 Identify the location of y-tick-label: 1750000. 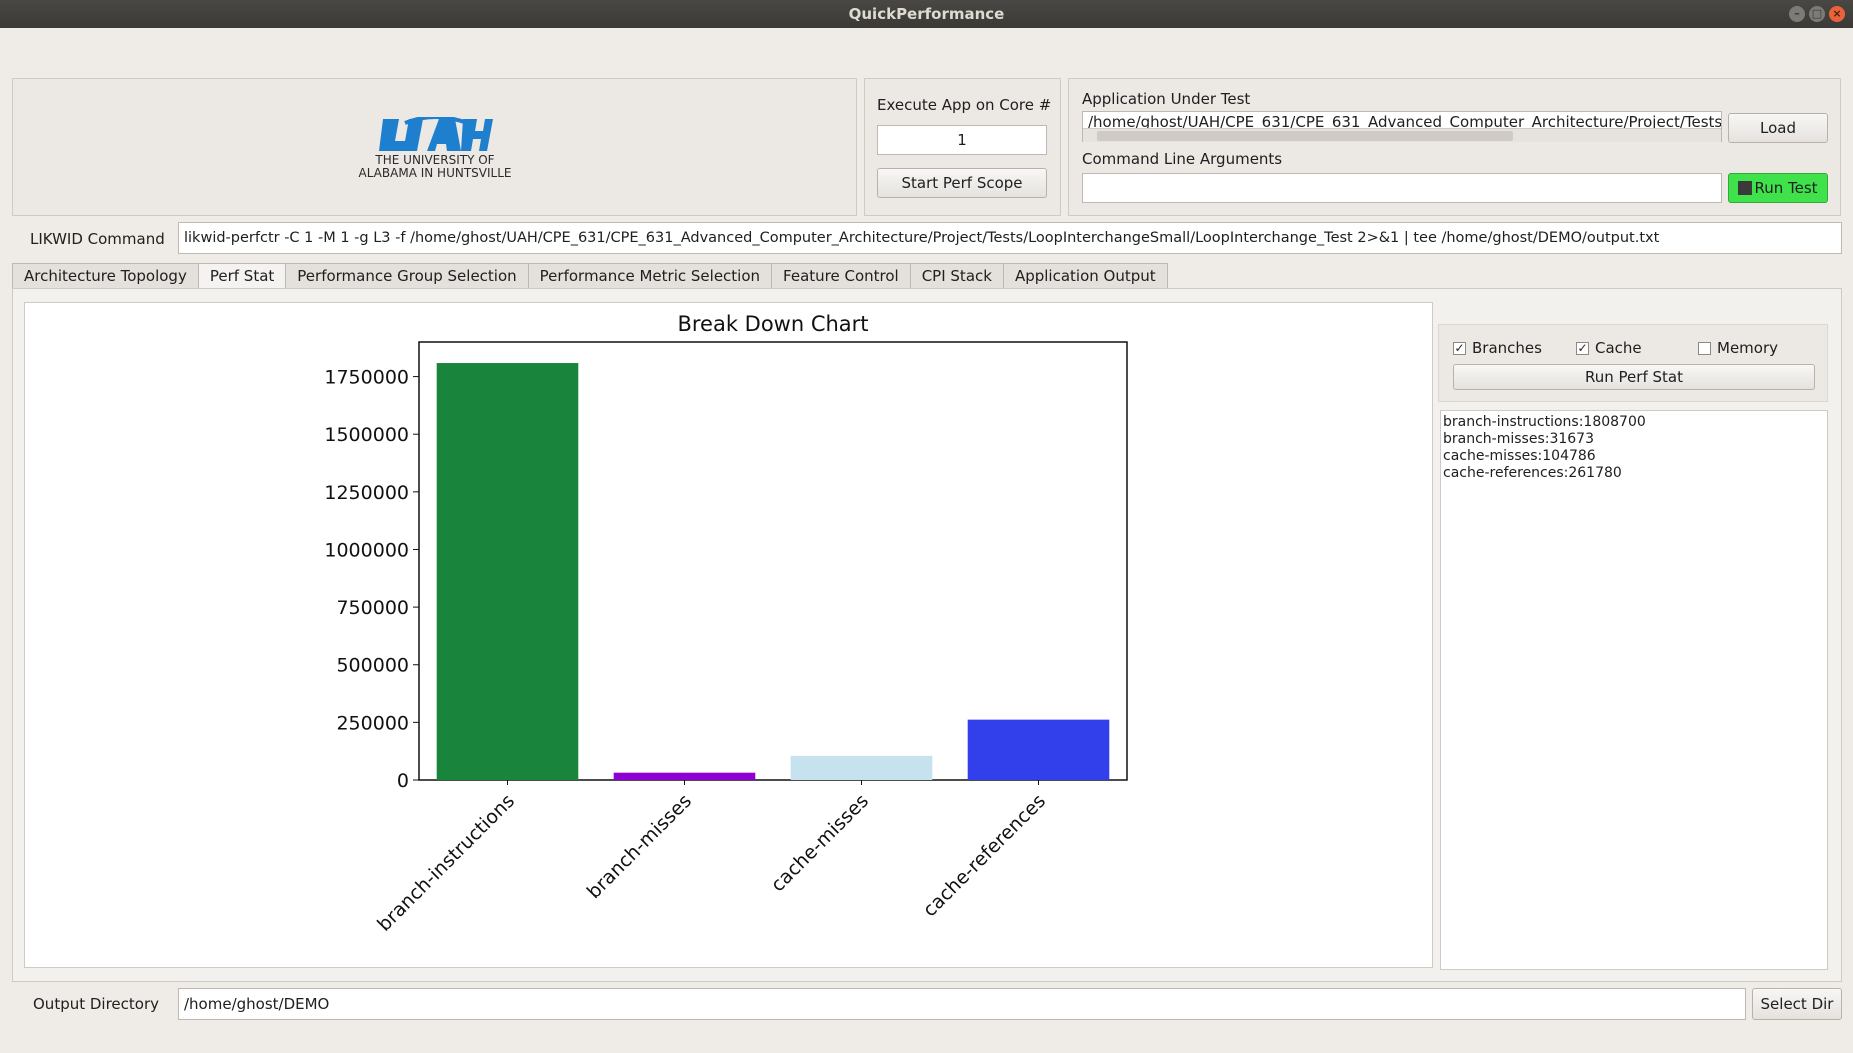
(366, 378).